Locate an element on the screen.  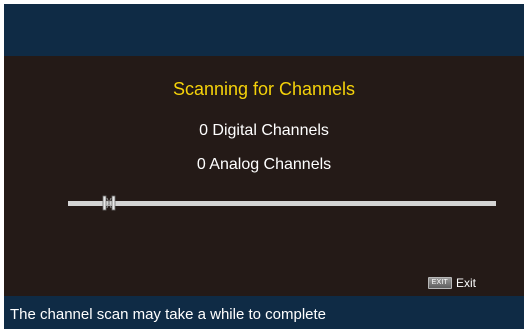
exit-hint: EXIT Exit is located at coordinates (451, 283).